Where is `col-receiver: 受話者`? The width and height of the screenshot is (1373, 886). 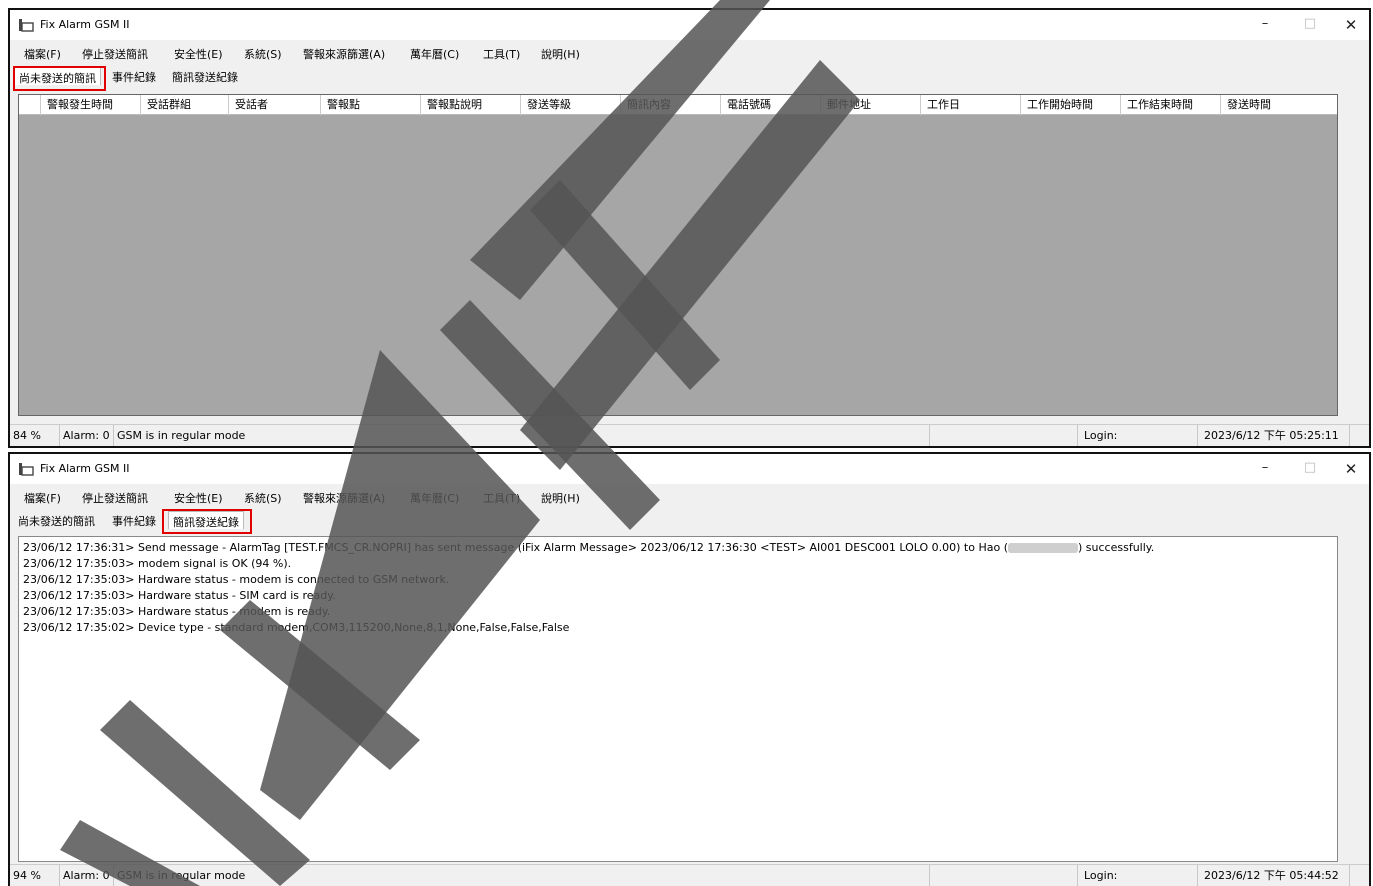 col-receiver: 受話者 is located at coordinates (275, 105).